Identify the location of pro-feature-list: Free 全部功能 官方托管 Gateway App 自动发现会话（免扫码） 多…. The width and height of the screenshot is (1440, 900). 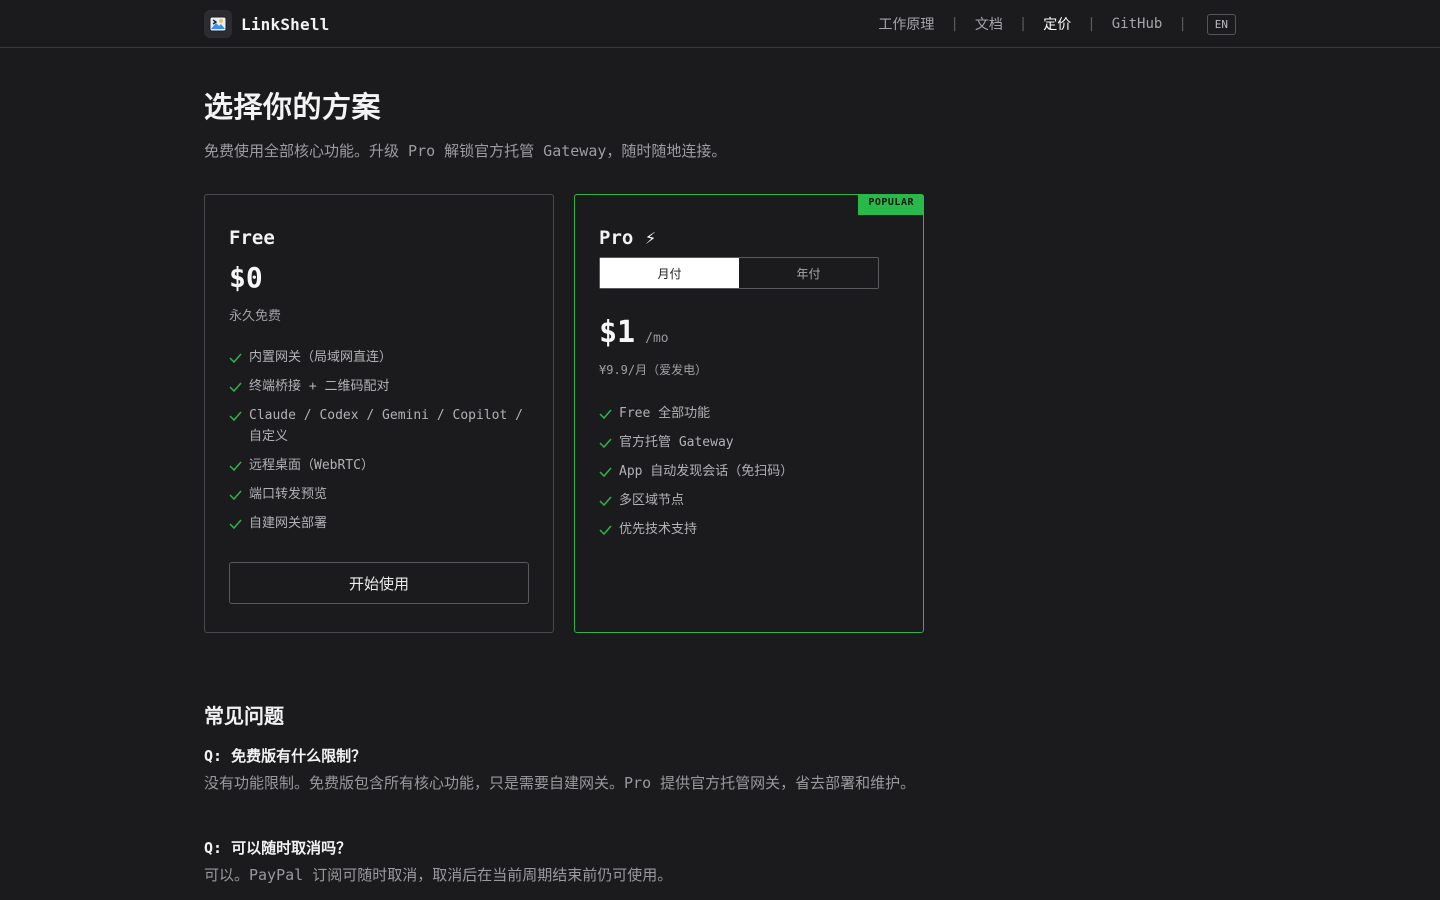
(751, 475).